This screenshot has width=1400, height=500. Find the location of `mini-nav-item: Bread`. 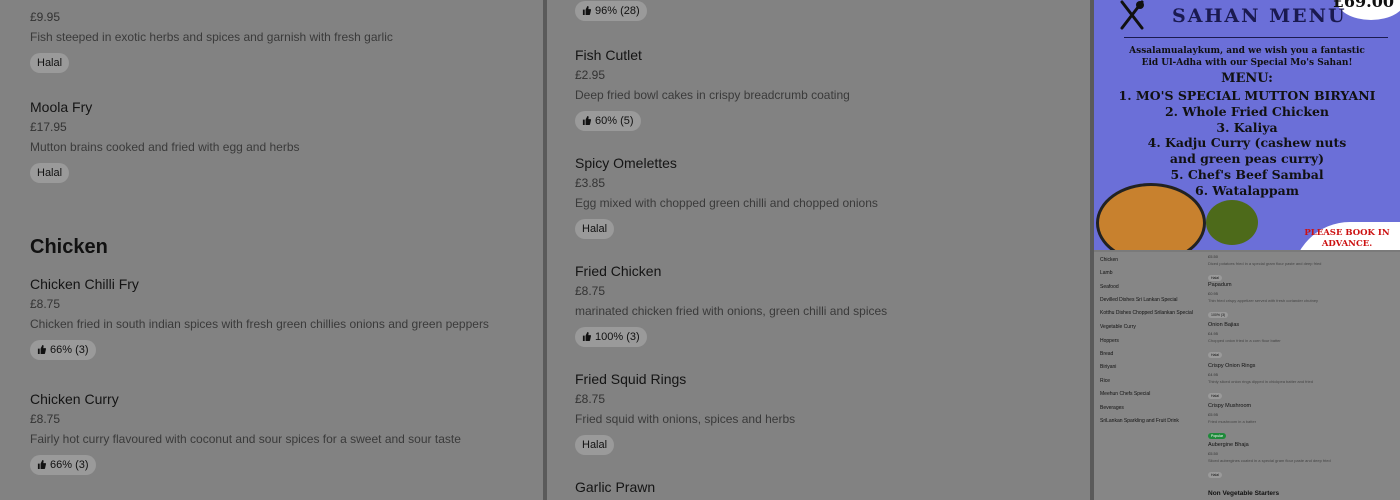

mini-nav-item: Bread is located at coordinates (1107, 354).